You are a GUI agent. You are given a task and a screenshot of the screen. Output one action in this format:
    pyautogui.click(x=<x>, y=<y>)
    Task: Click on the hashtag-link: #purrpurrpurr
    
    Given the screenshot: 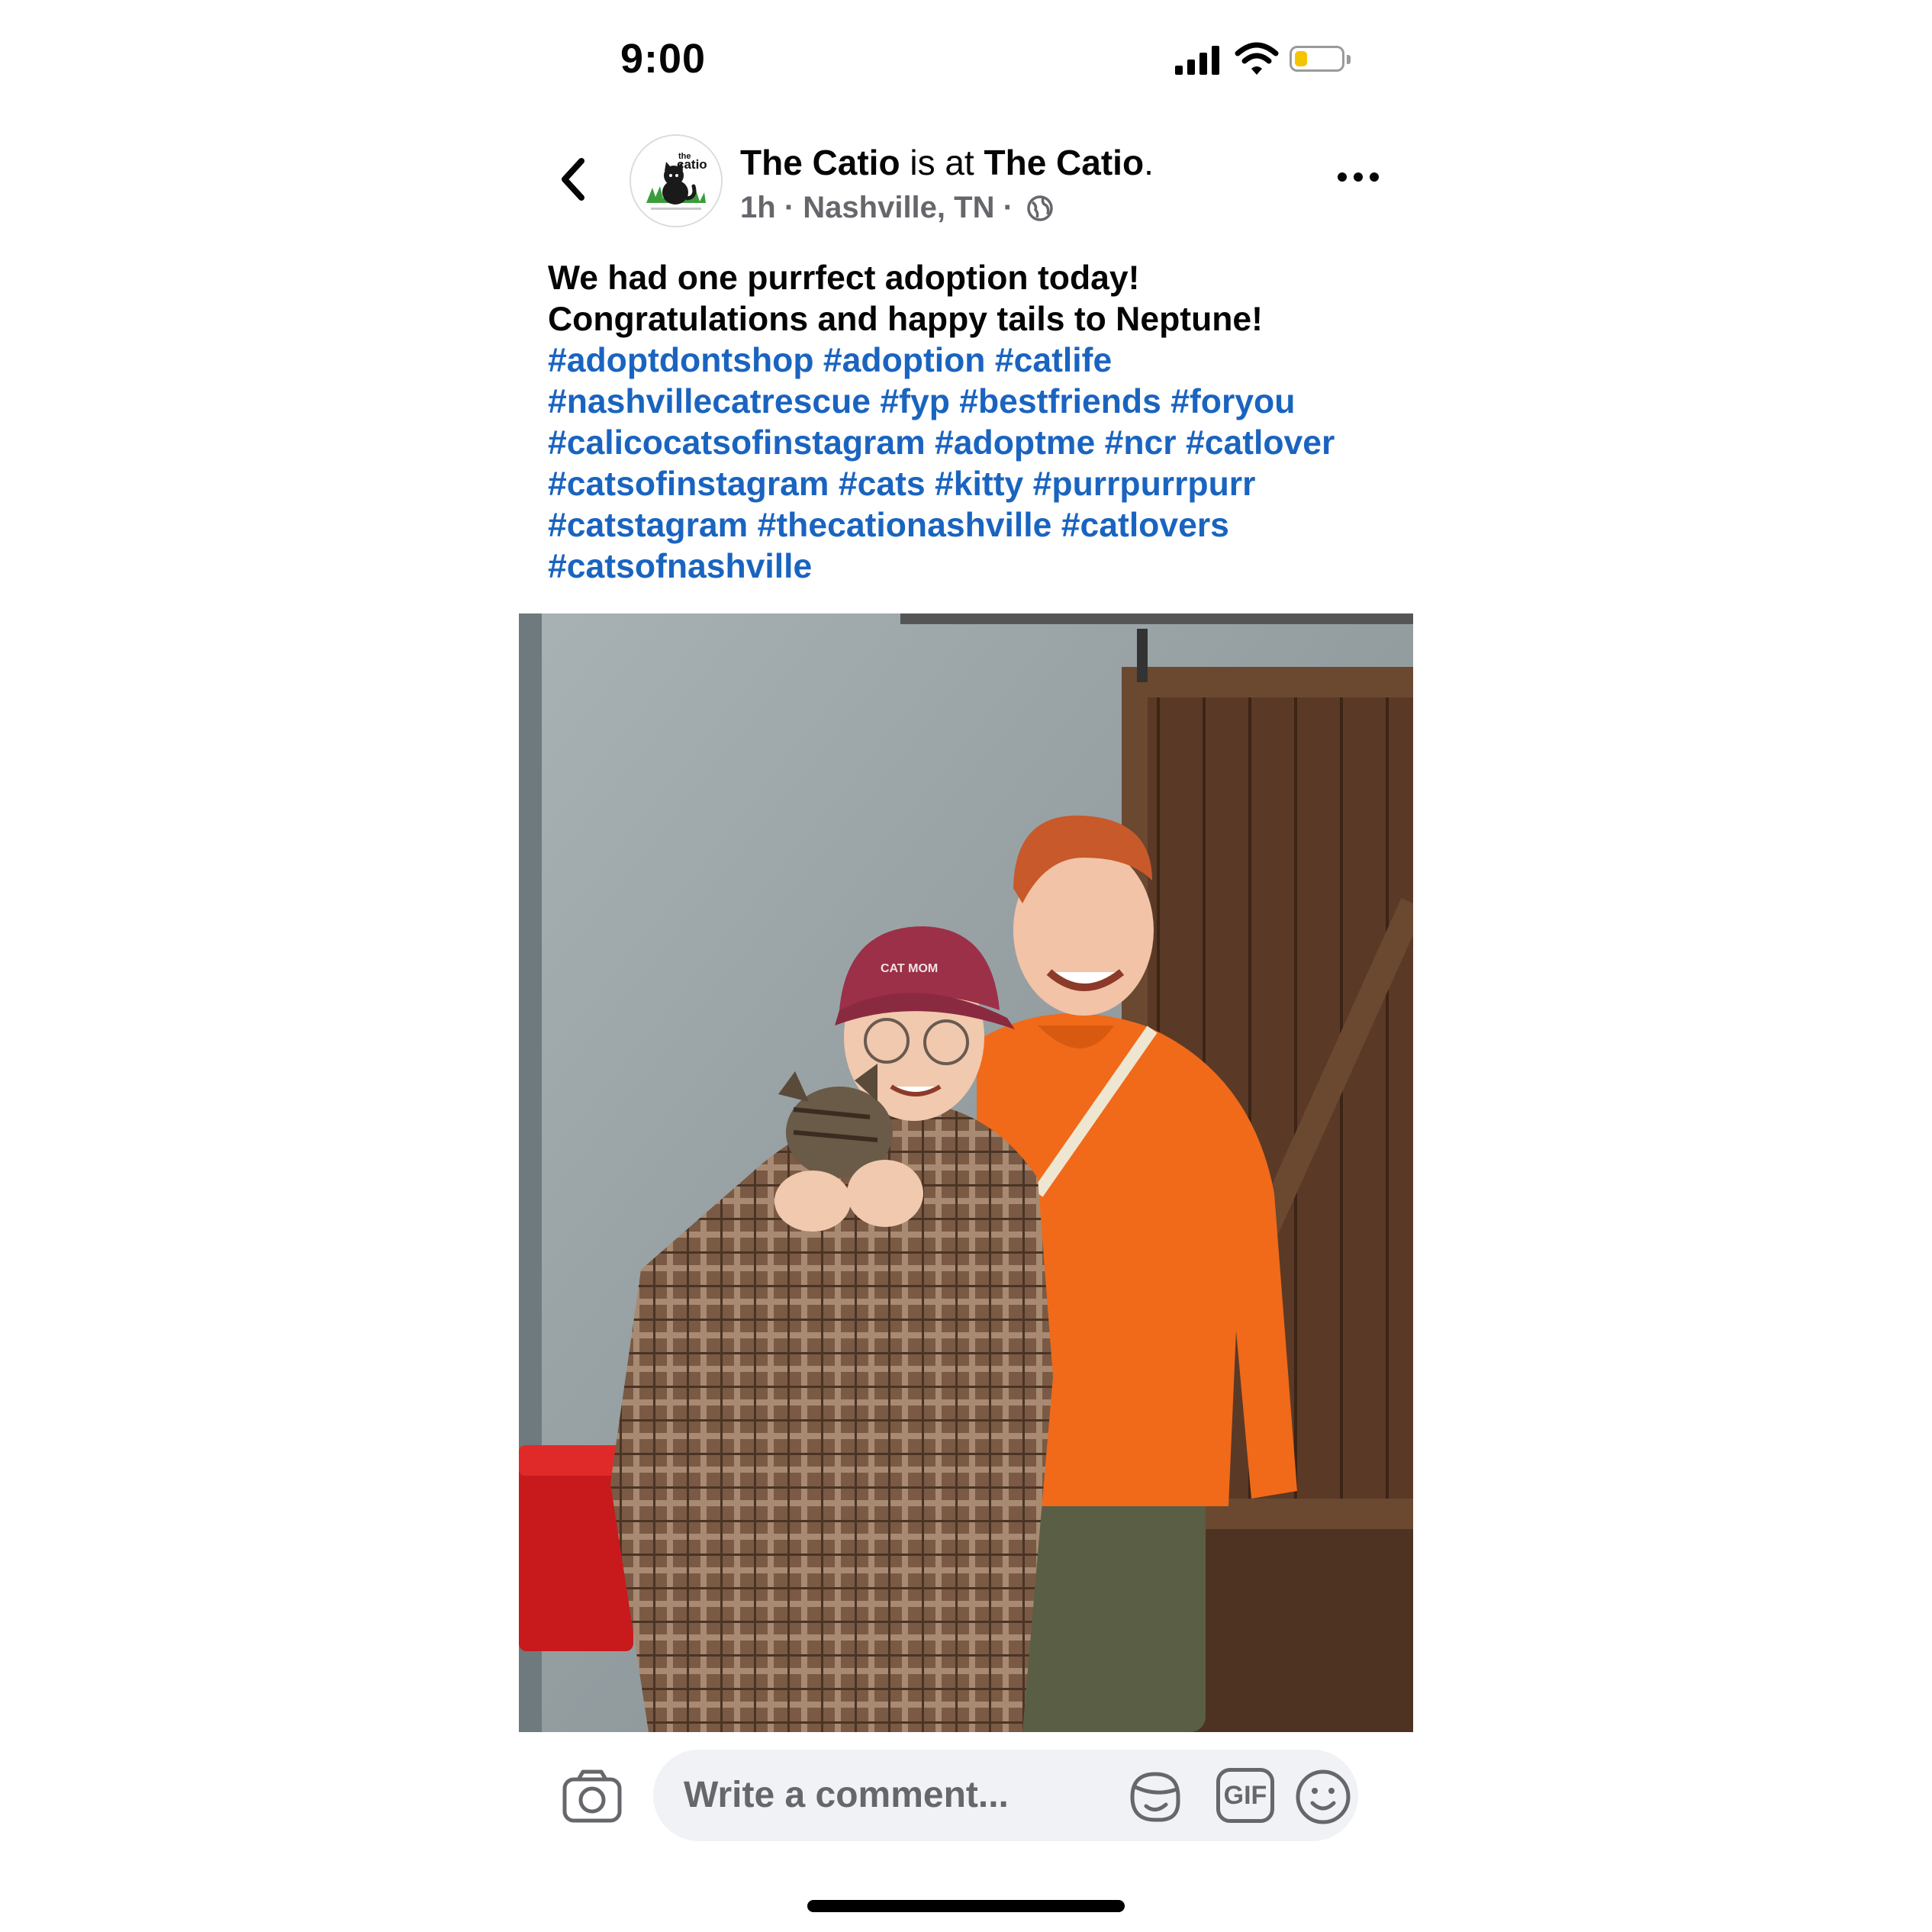 What is the action you would take?
    pyautogui.click(x=1139, y=484)
    